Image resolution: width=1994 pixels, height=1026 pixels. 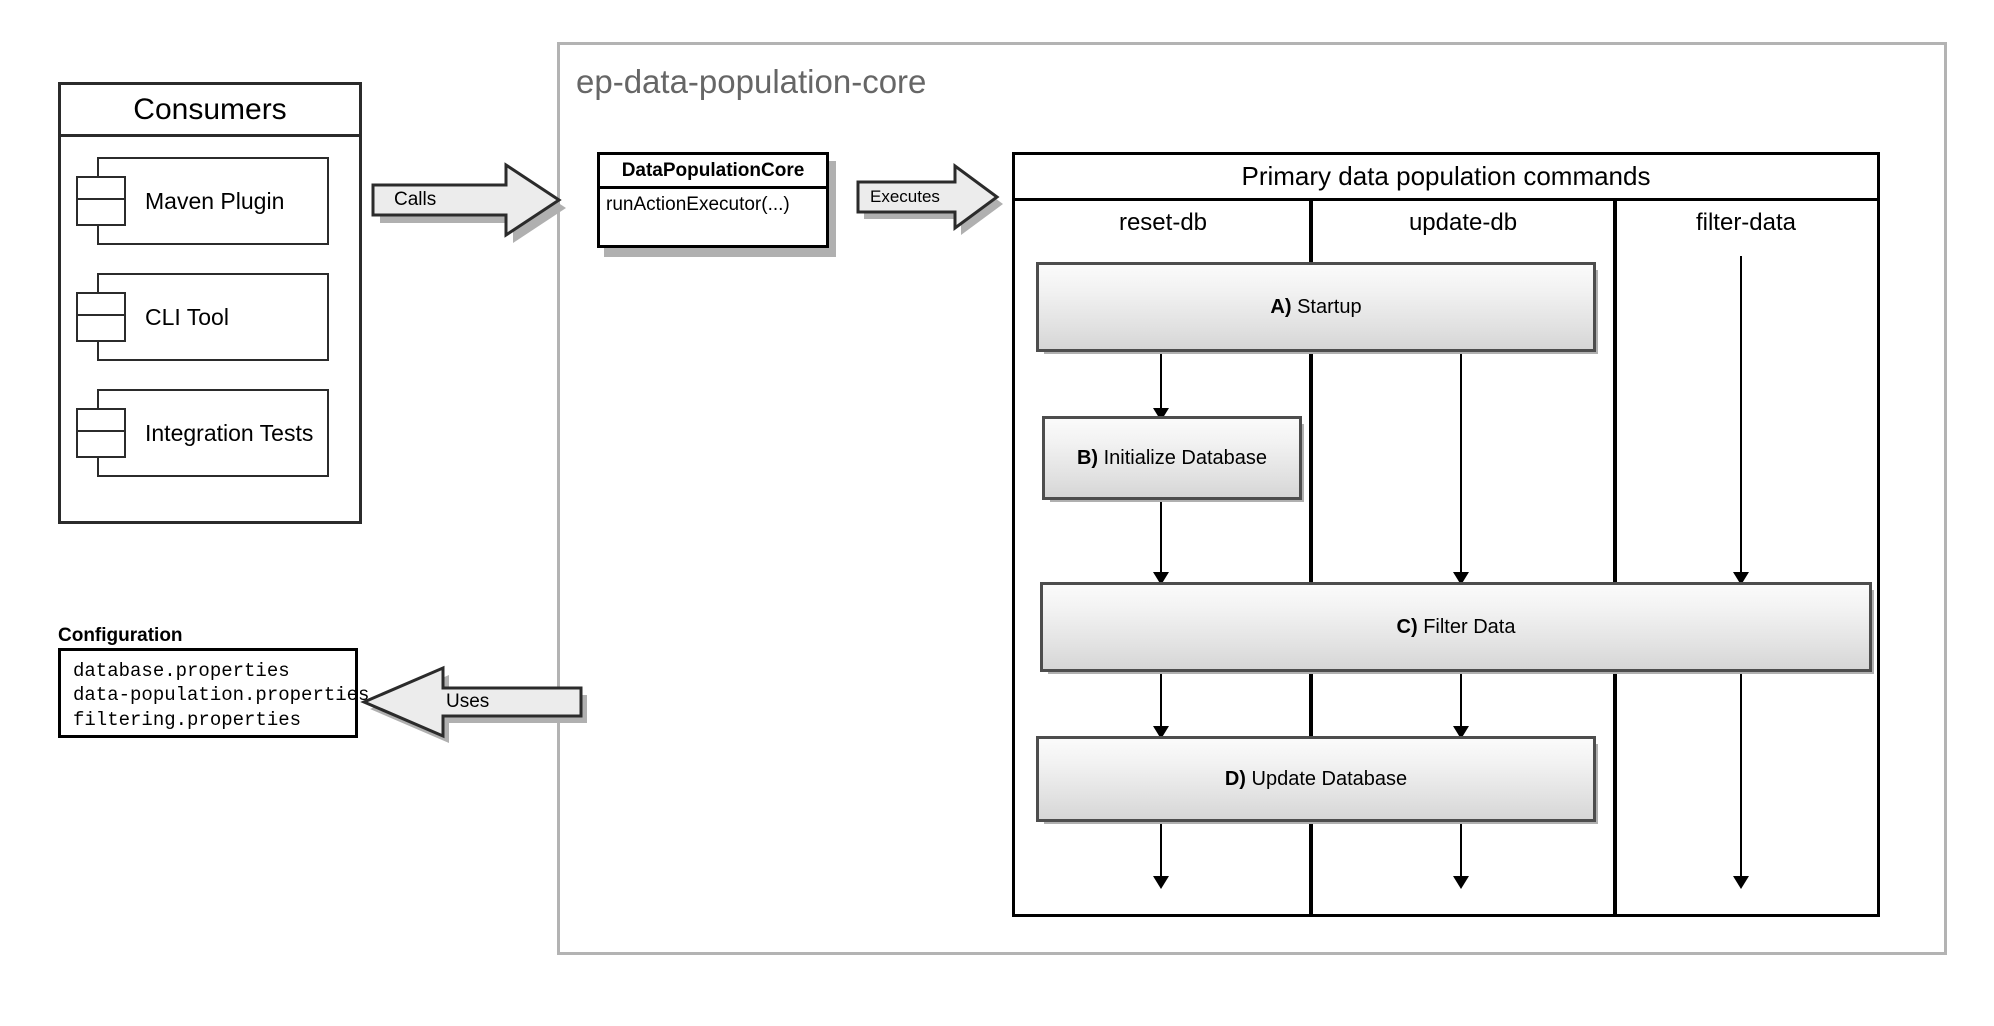 I want to click on flow-line-d-to-end, so click(x=1161, y=851).